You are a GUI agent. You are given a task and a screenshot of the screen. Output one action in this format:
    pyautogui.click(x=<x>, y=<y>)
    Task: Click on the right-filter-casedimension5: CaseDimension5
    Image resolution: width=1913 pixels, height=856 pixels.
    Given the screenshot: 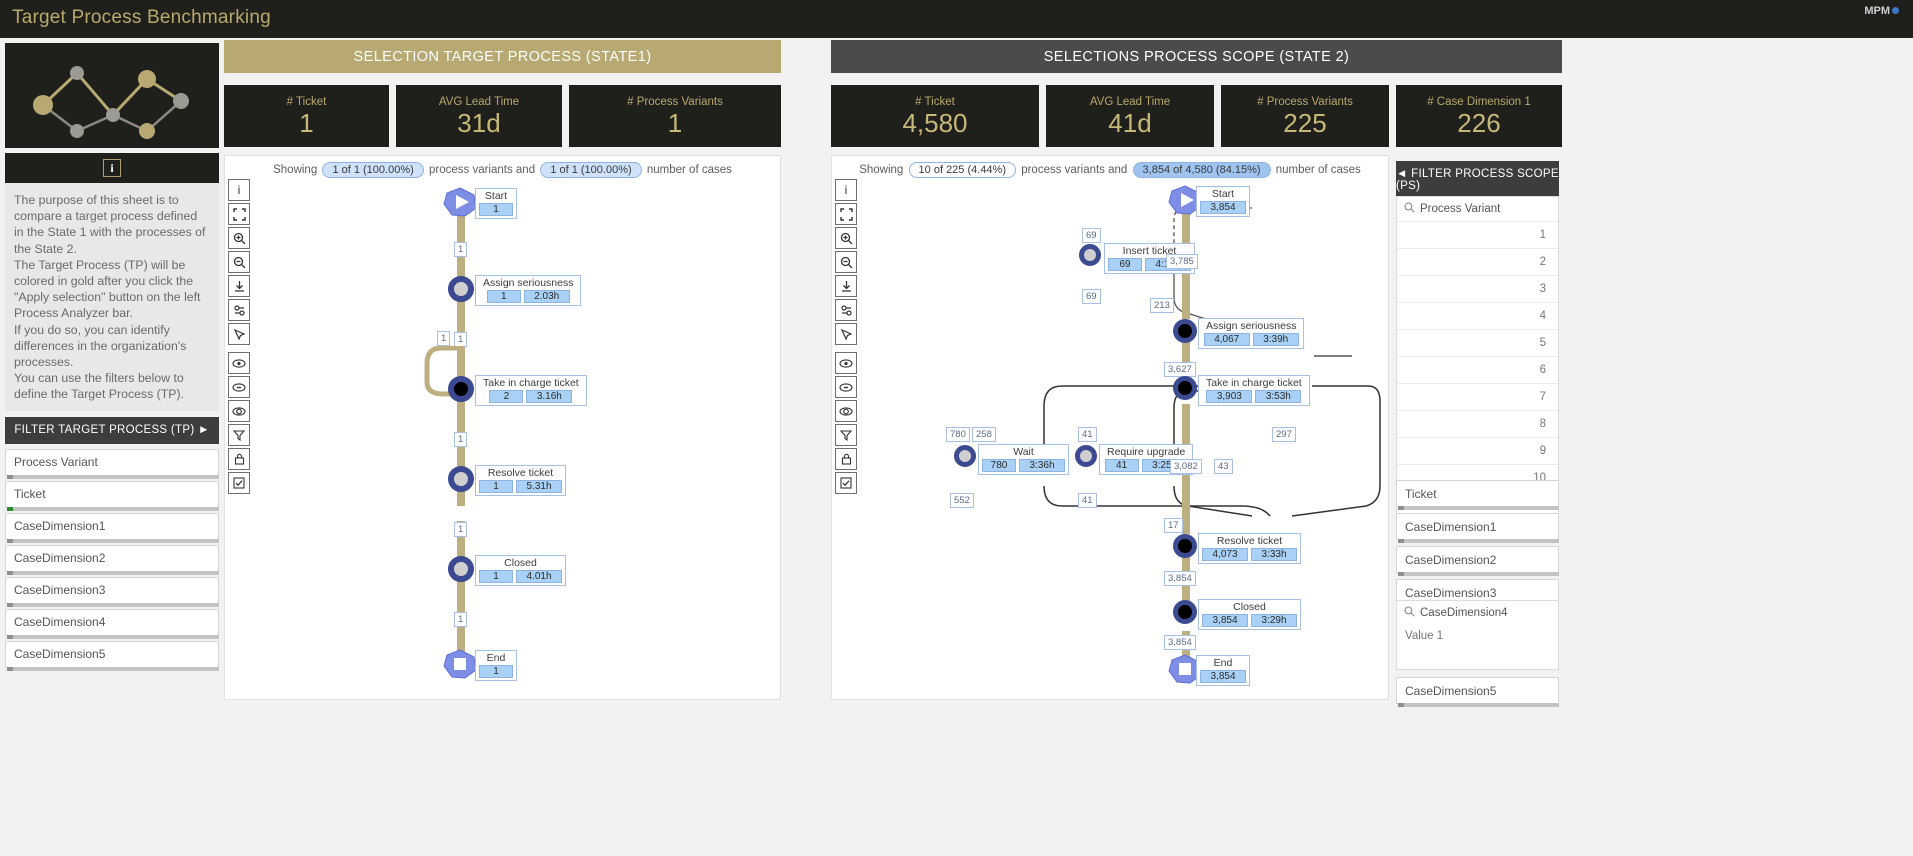 What is the action you would take?
    pyautogui.click(x=1477, y=692)
    